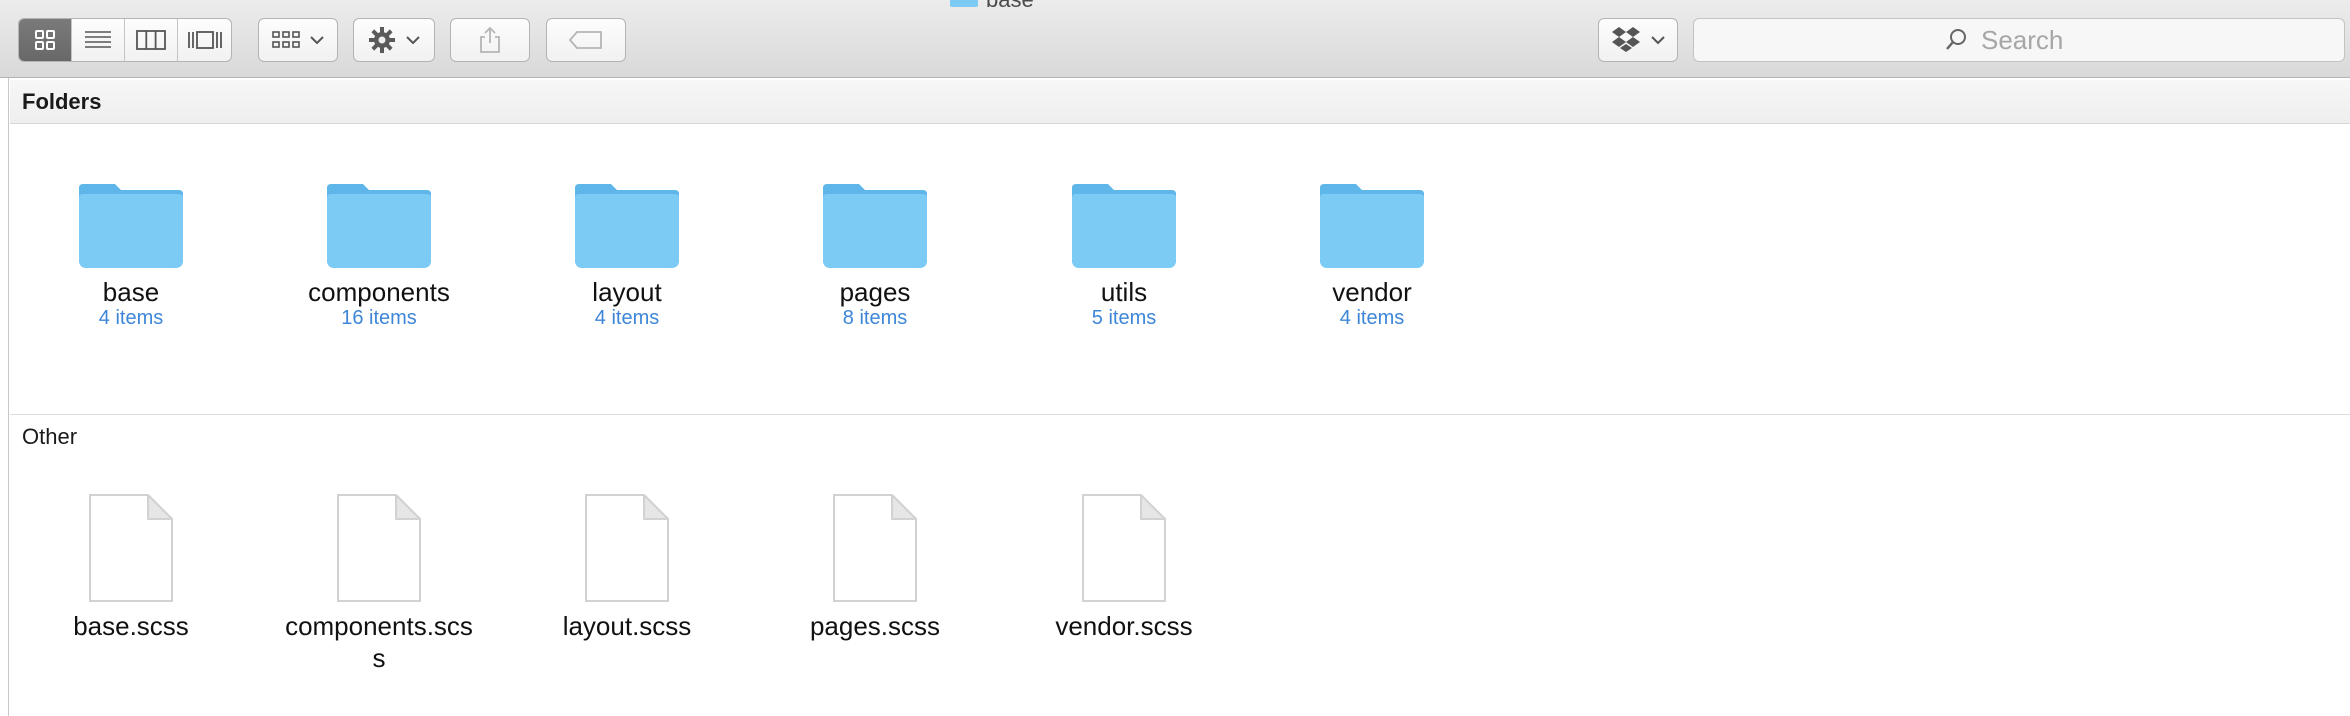 This screenshot has height=716, width=2350. I want to click on view-mode-control, so click(125, 40).